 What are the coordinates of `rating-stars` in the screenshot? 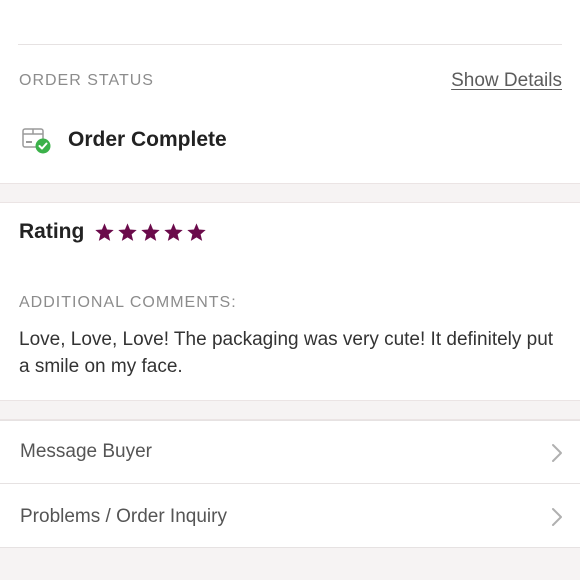 It's located at (150, 232).